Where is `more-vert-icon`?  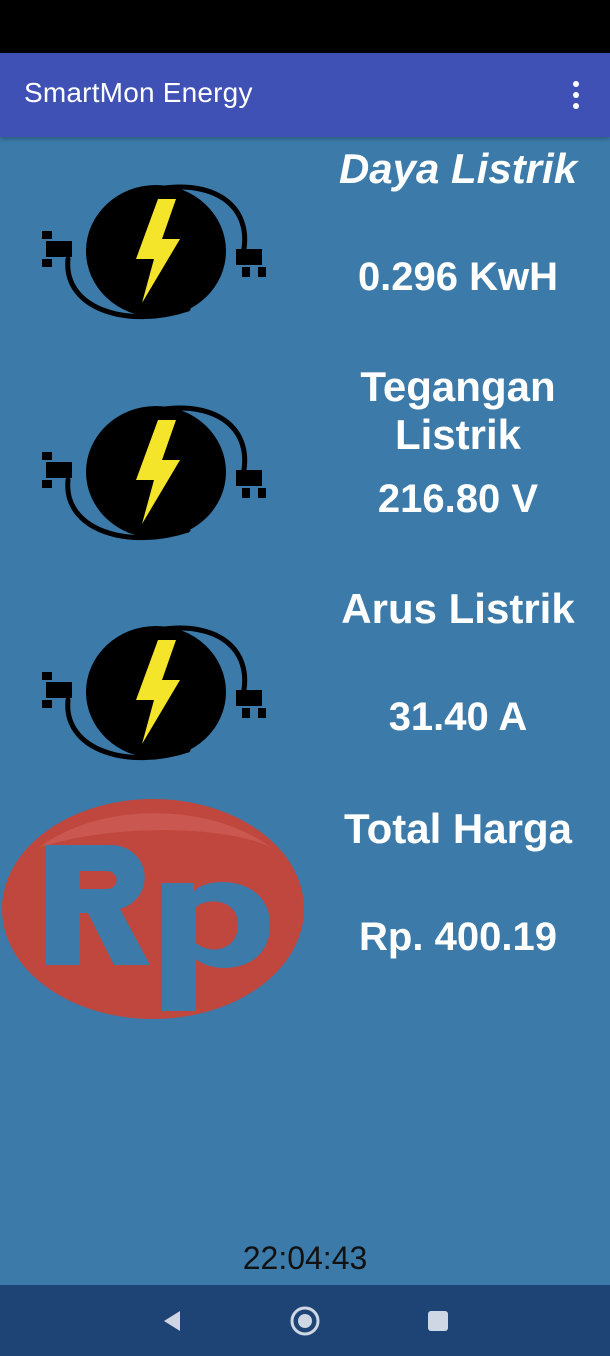
more-vert-icon is located at coordinates (576, 95).